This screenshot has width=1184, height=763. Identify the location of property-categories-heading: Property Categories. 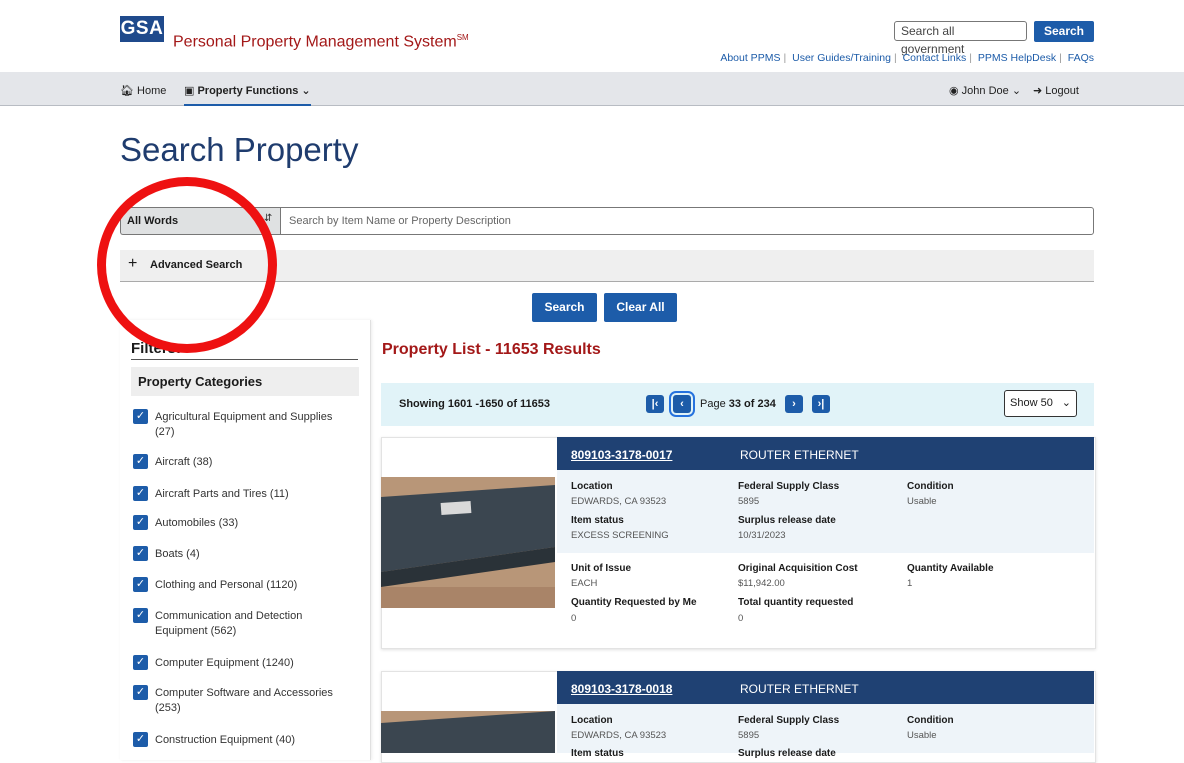
(245, 381).